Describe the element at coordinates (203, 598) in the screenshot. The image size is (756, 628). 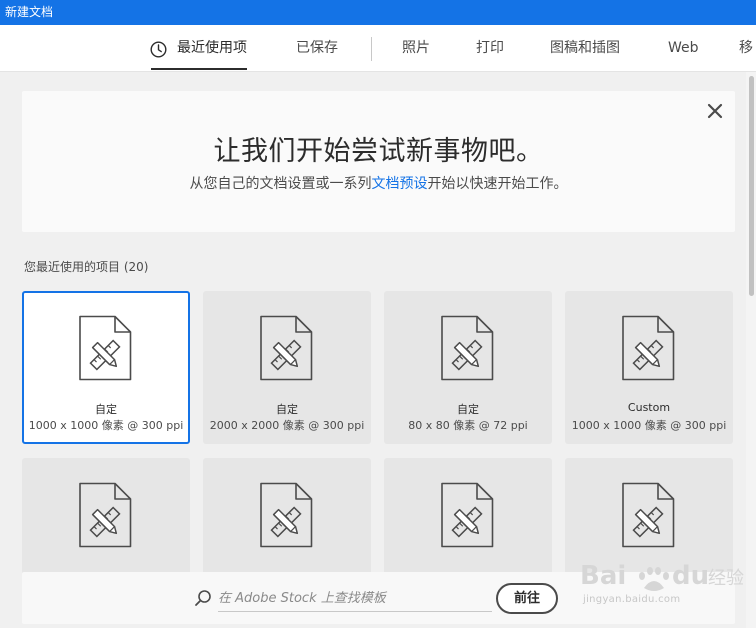
I see `search-icon` at that location.